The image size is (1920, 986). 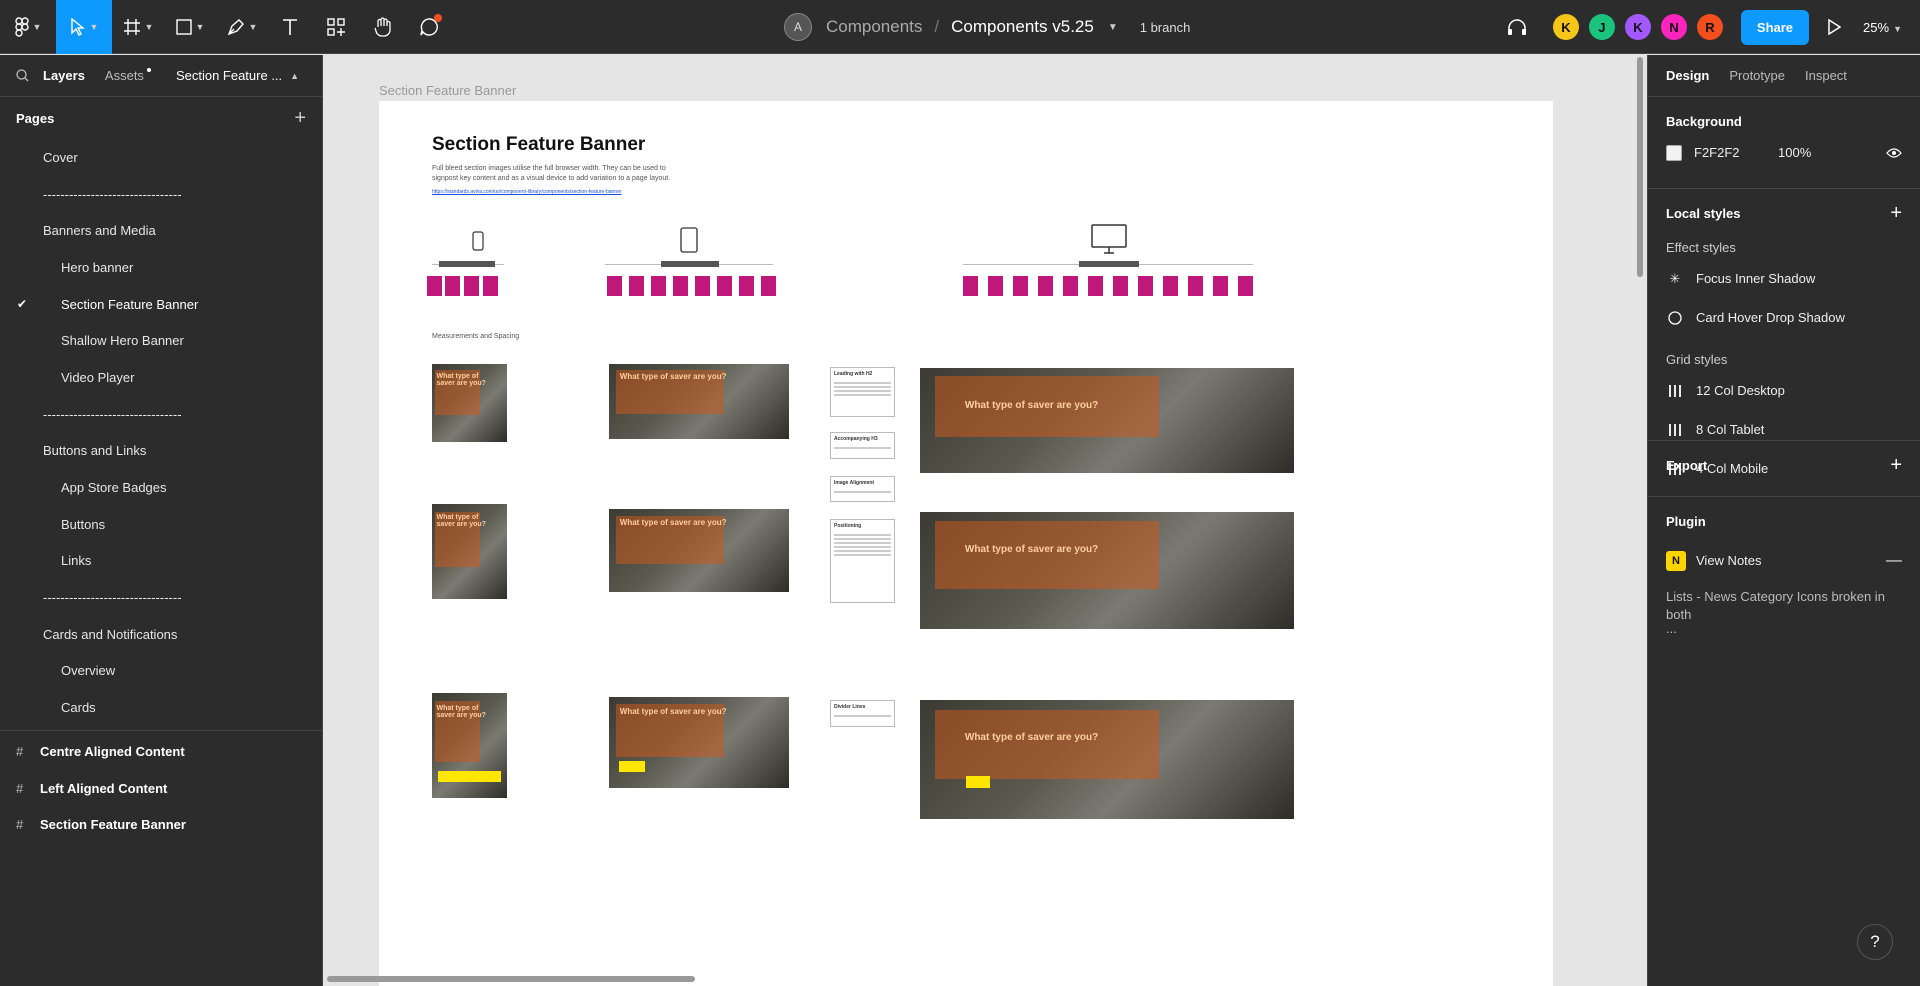 I want to click on page-item: Buttons, so click(x=161, y=524).